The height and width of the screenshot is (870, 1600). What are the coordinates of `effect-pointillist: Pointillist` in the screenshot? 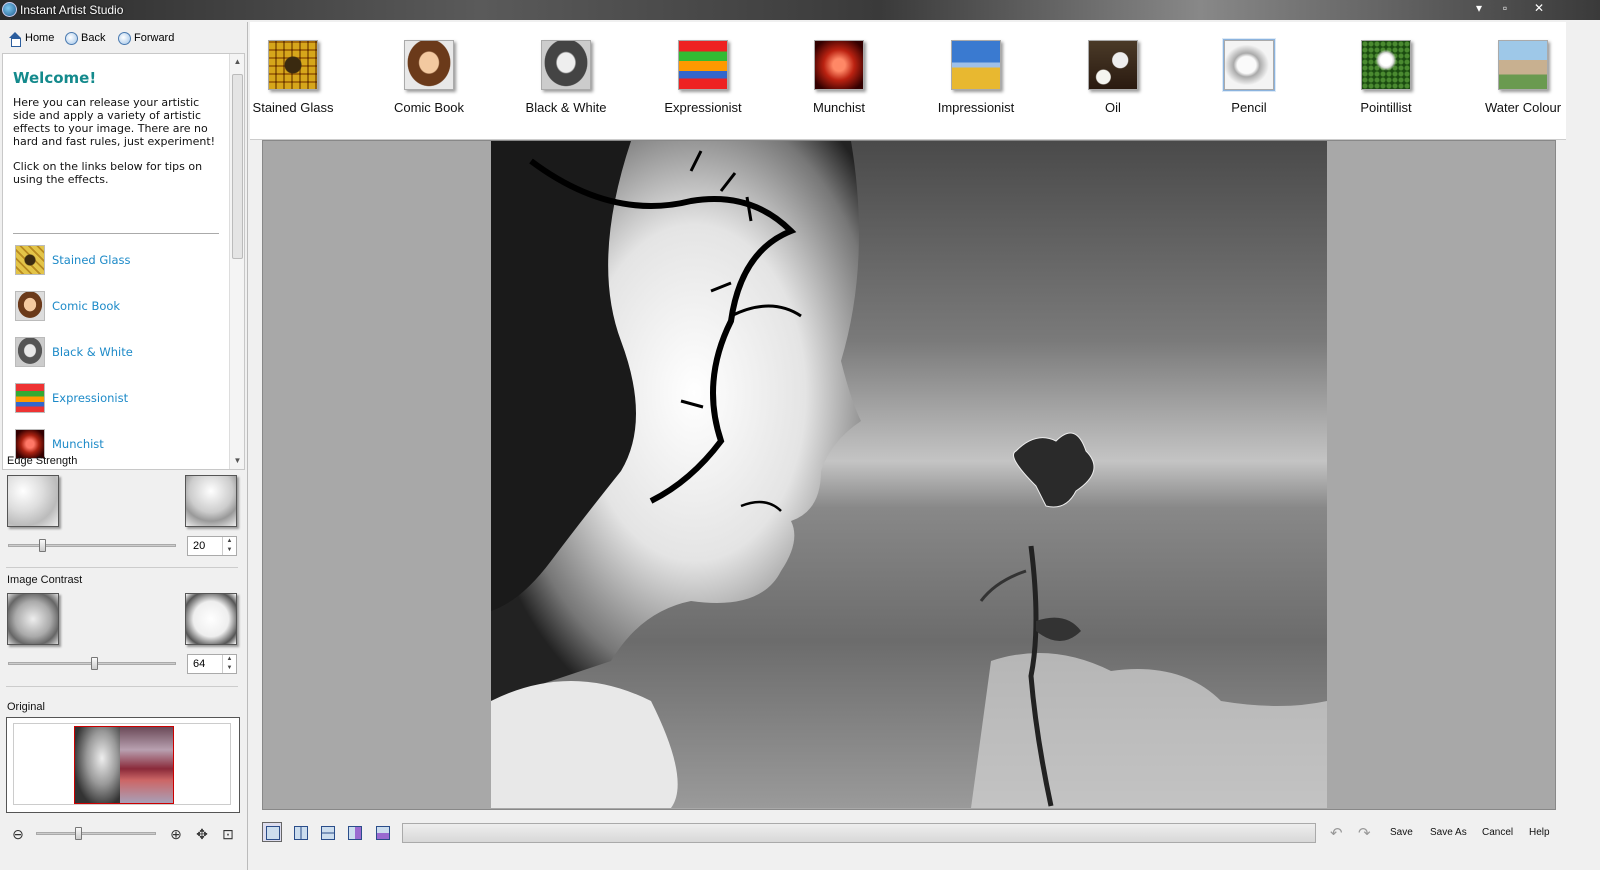 It's located at (1386, 88).